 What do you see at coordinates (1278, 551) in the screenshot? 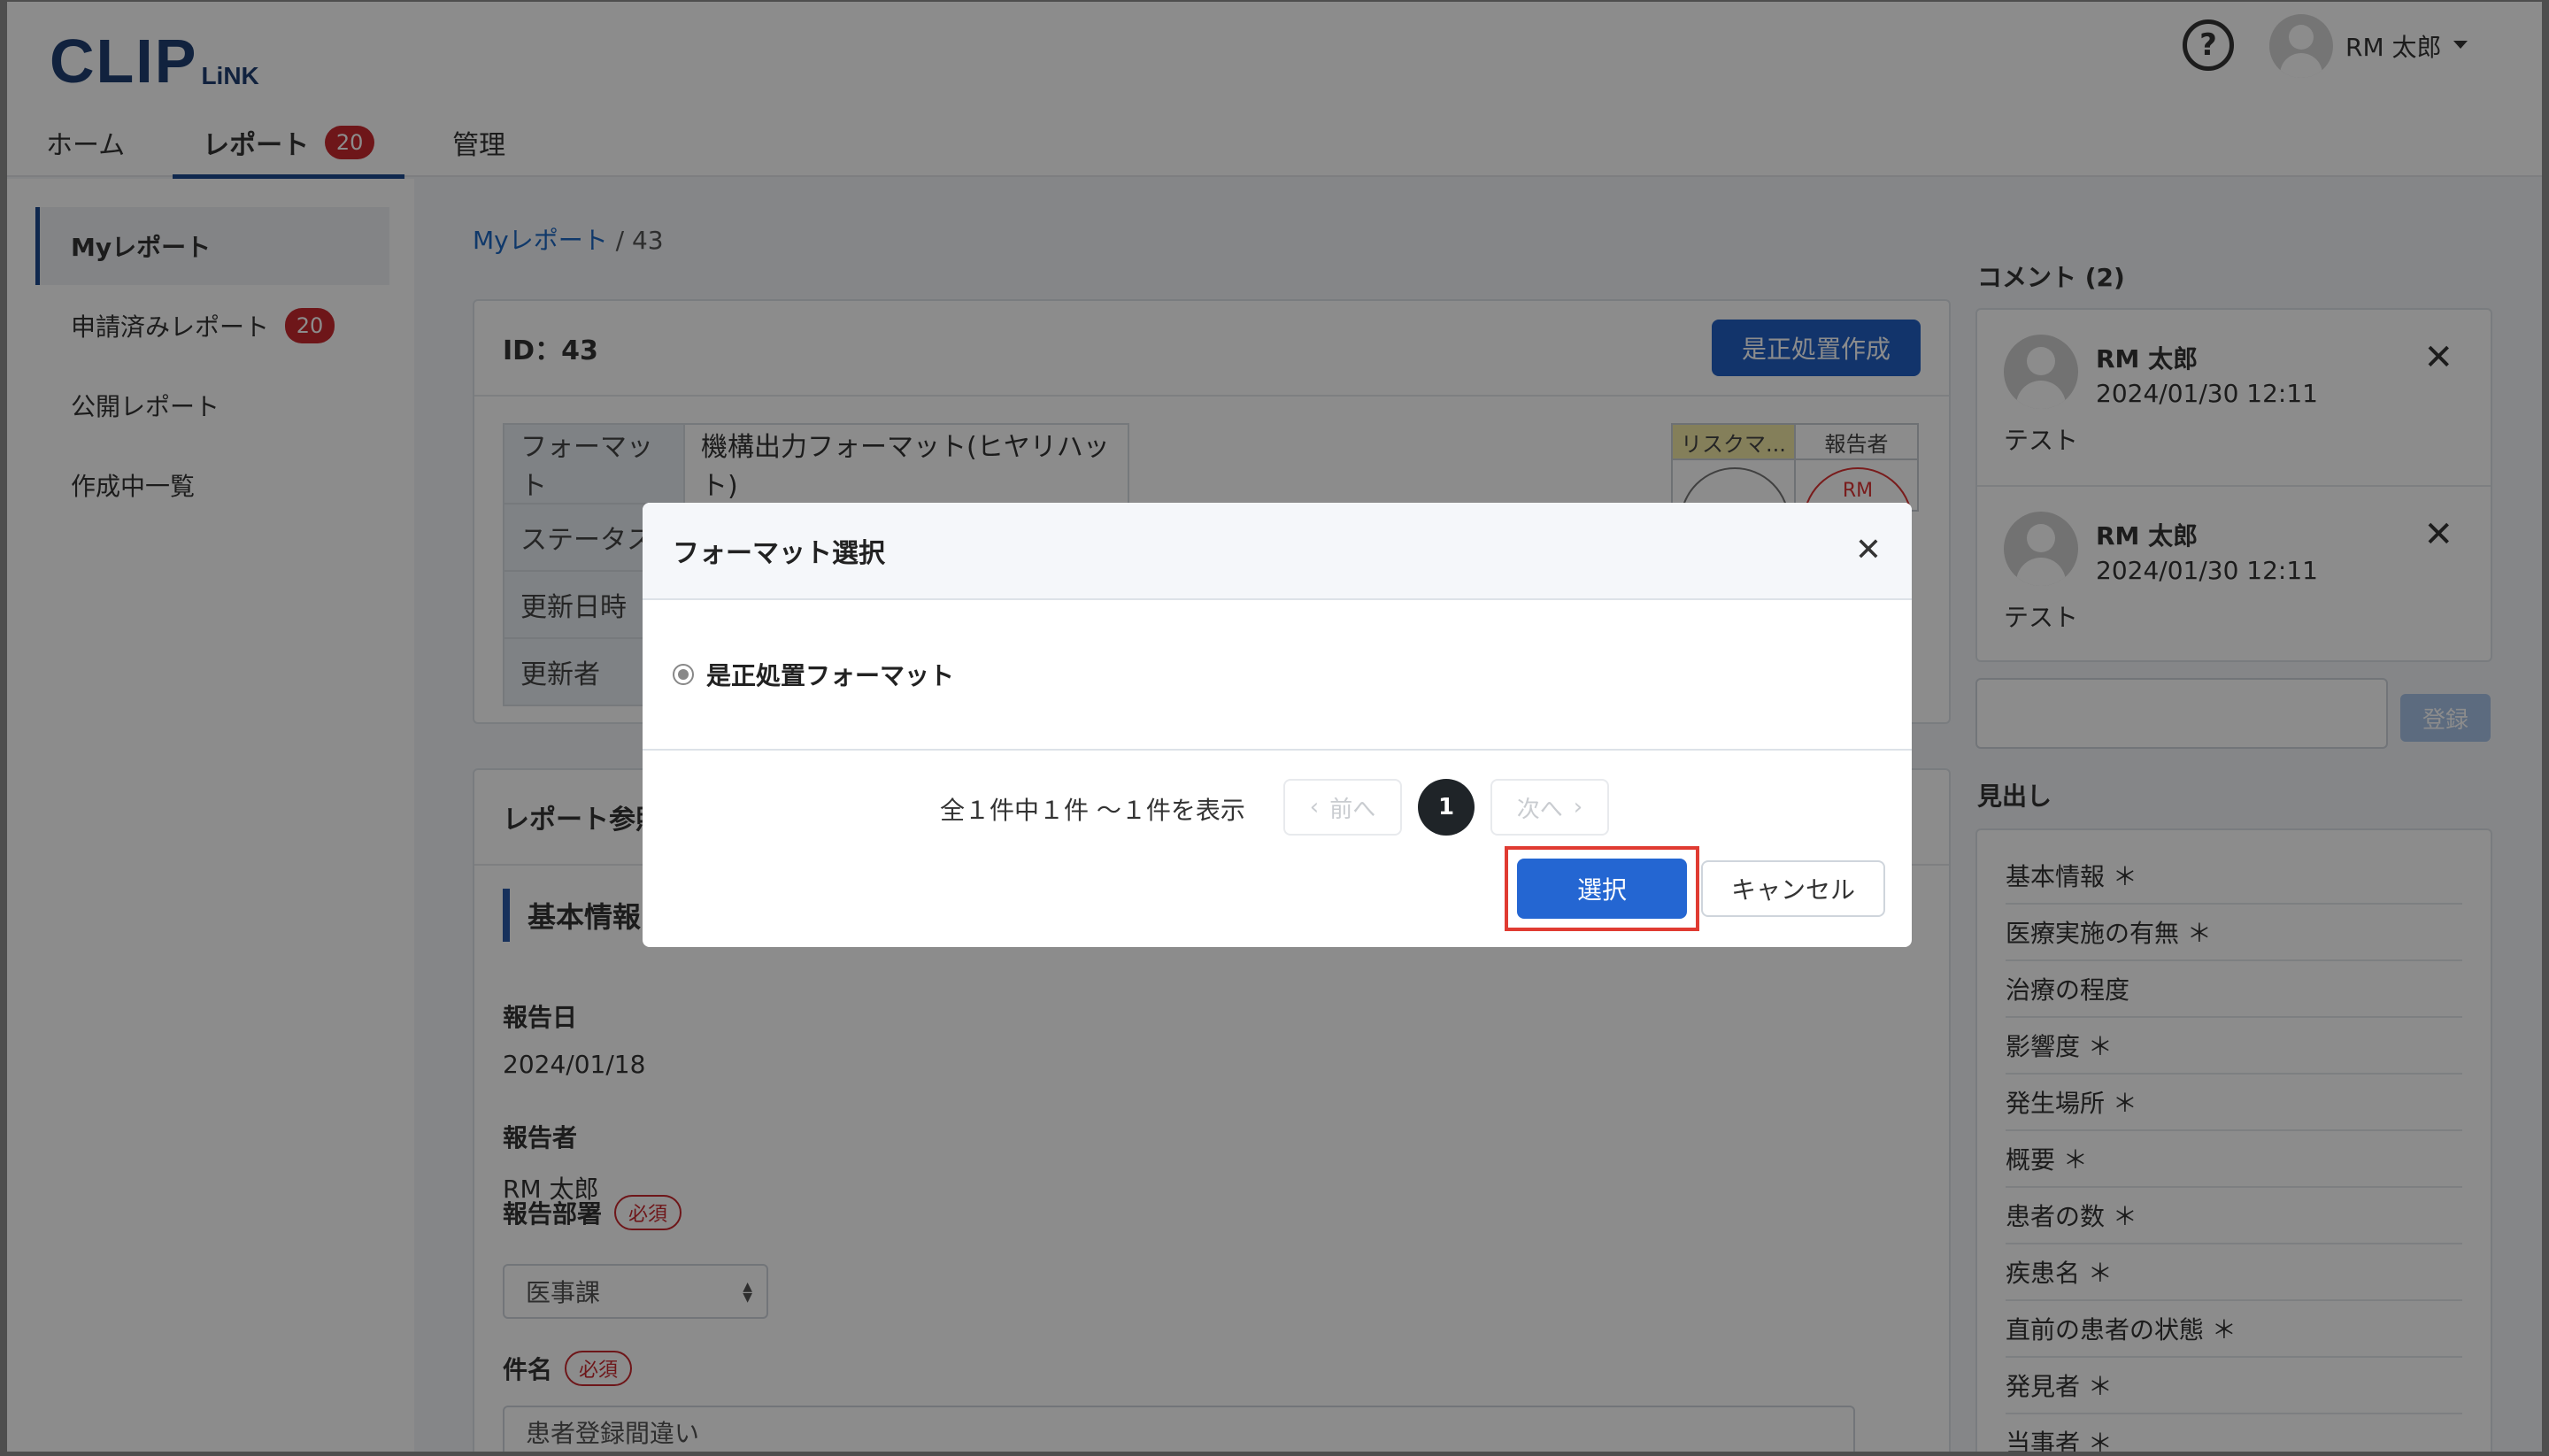
I see `modal-header: フォーマット選択 ✕` at bounding box center [1278, 551].